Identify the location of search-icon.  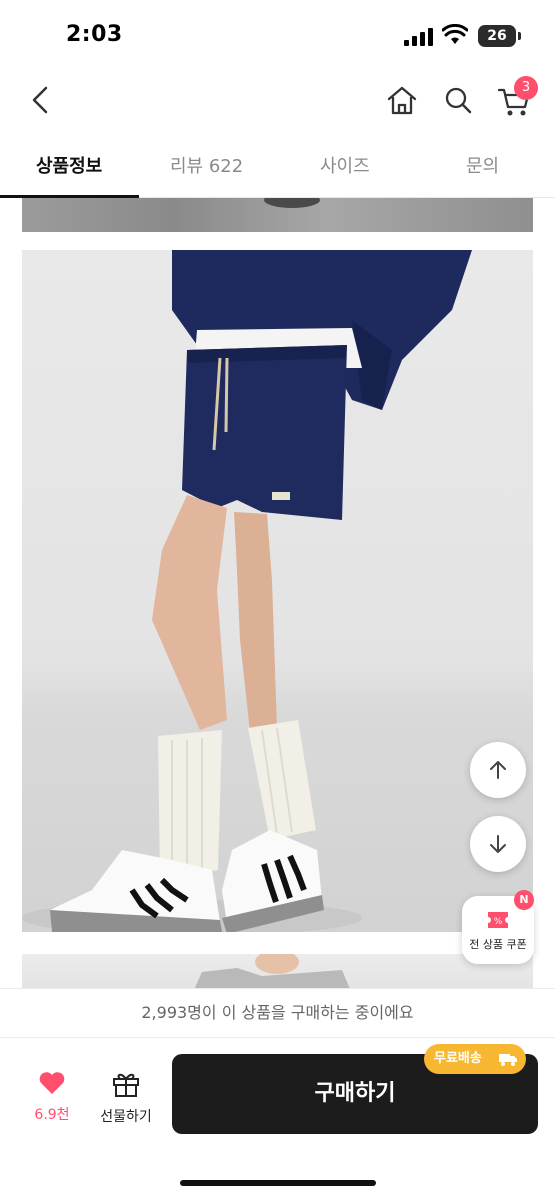
(458, 100).